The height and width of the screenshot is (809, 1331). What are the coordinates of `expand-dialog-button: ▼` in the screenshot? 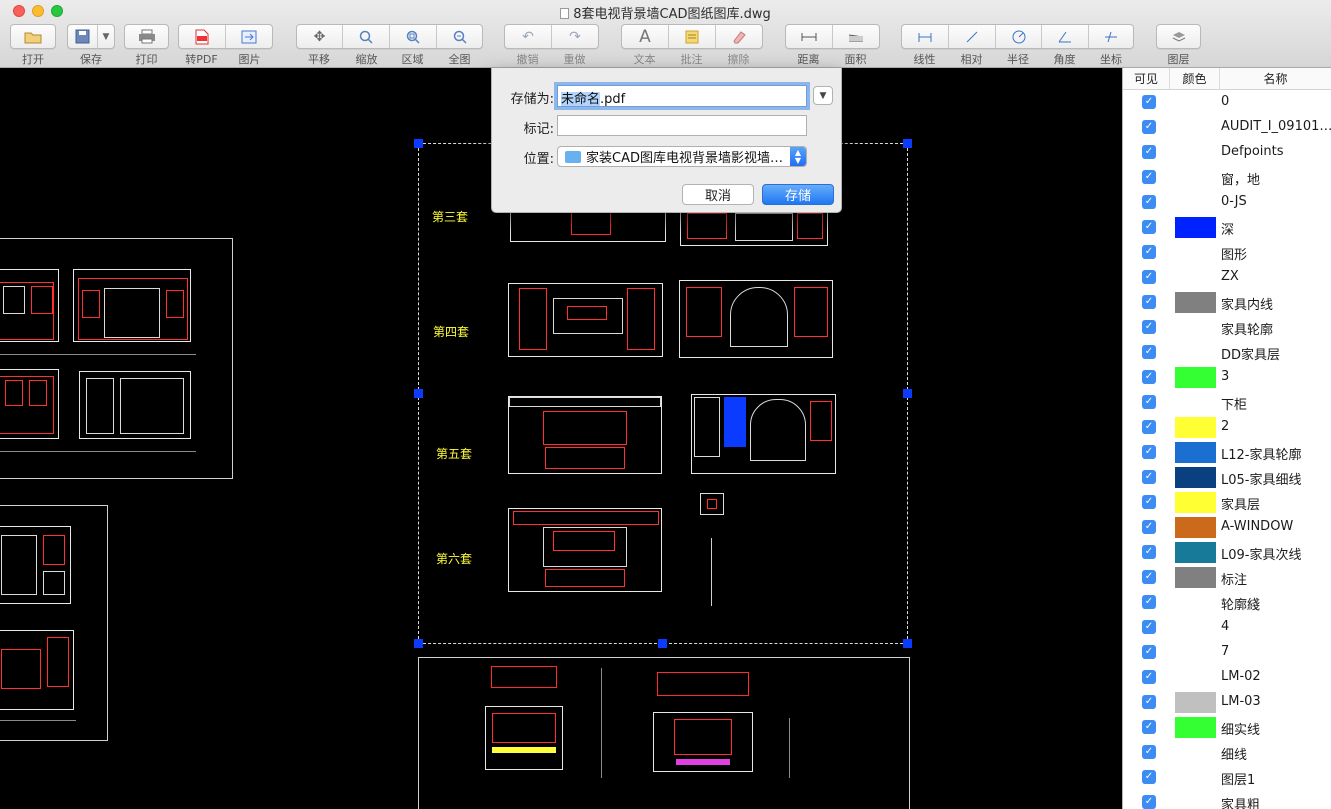 It's located at (823, 95).